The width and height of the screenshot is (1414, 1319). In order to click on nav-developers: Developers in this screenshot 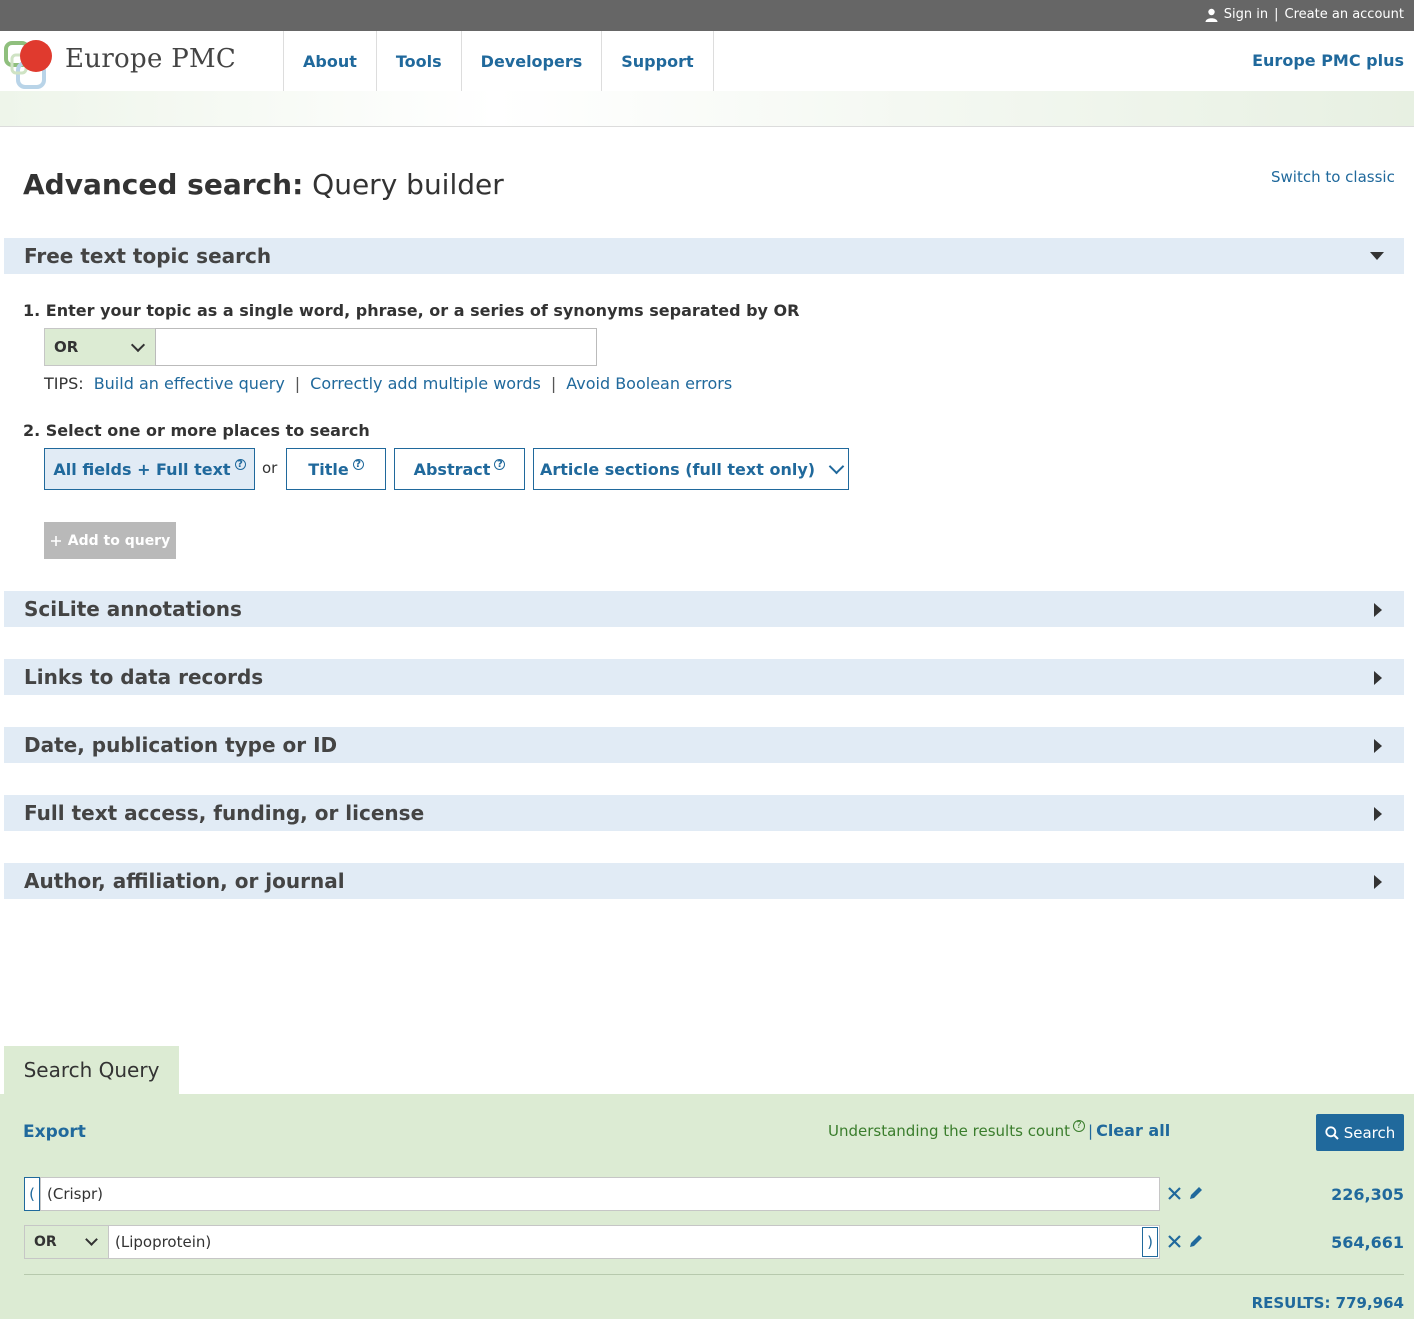, I will do `click(532, 61)`.